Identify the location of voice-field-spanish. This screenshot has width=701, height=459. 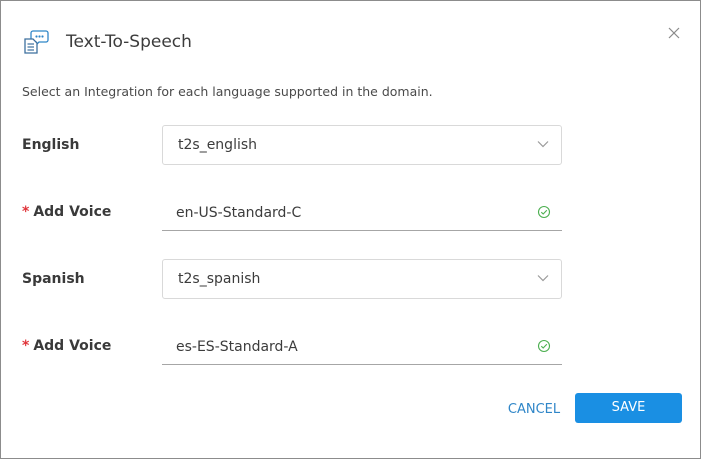
(362, 347).